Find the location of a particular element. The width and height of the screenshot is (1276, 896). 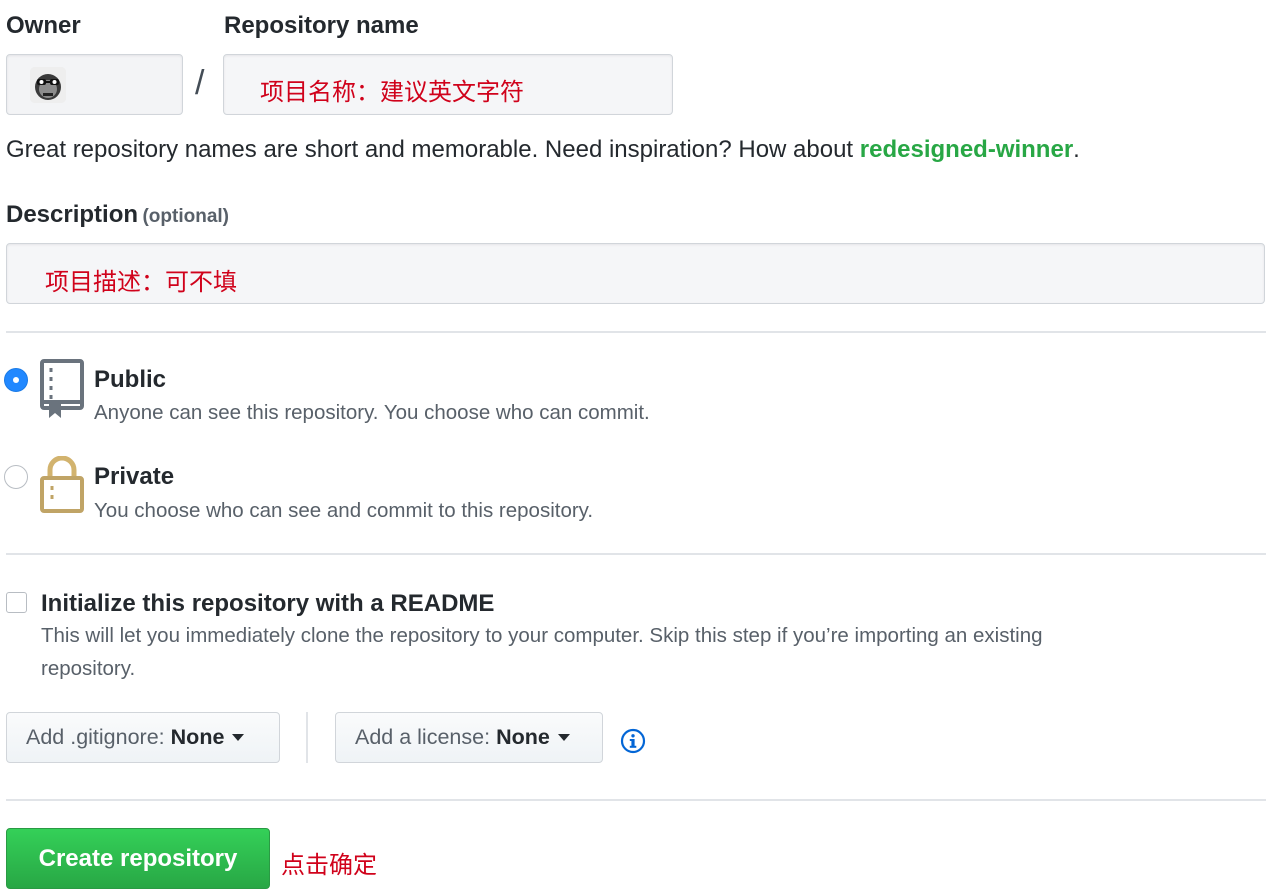

public-radio is located at coordinates (16, 380).